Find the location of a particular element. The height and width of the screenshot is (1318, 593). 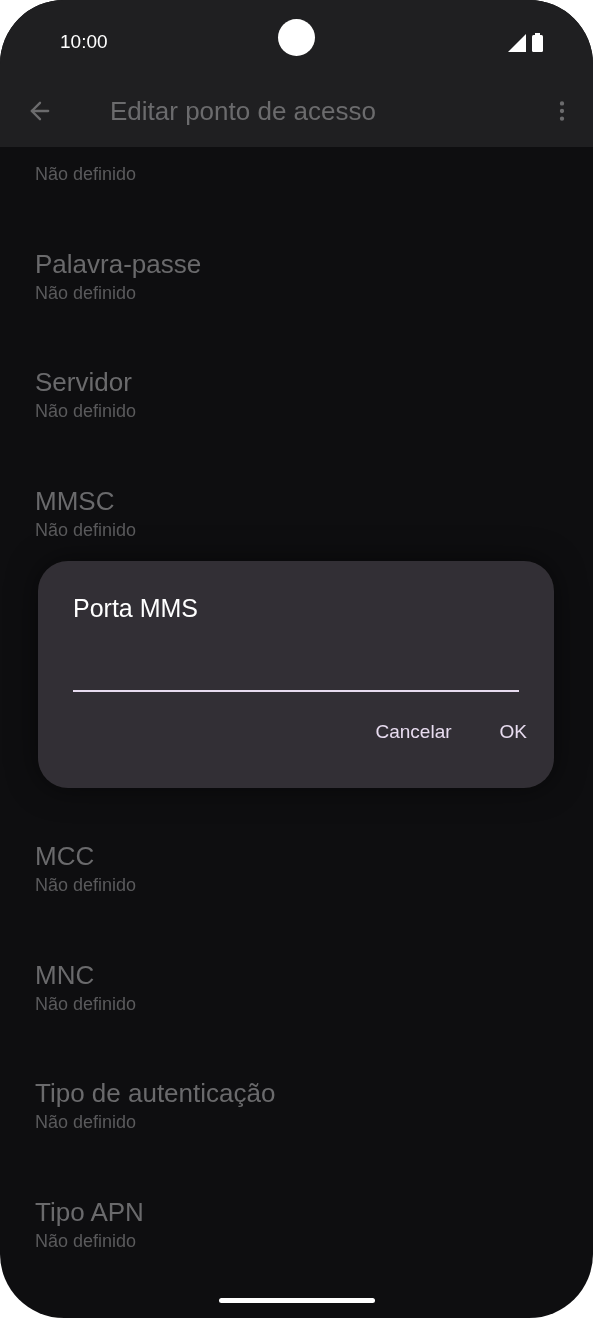

dialog-button: OK is located at coordinates (513, 732).